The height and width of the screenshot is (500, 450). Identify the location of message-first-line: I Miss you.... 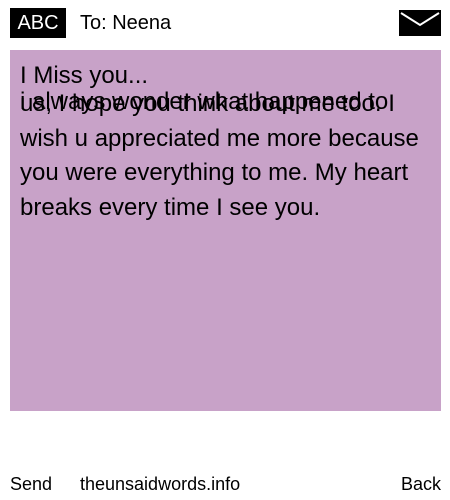
(84, 75).